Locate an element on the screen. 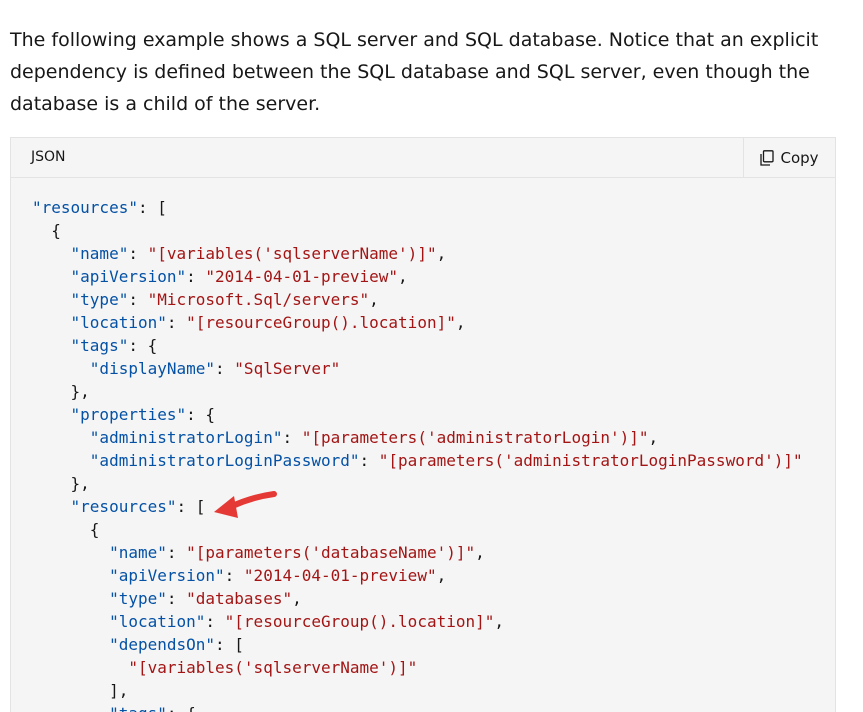 The image size is (863, 712). code-string: "Microsoft.Sql/servers" is located at coordinates (258, 299).